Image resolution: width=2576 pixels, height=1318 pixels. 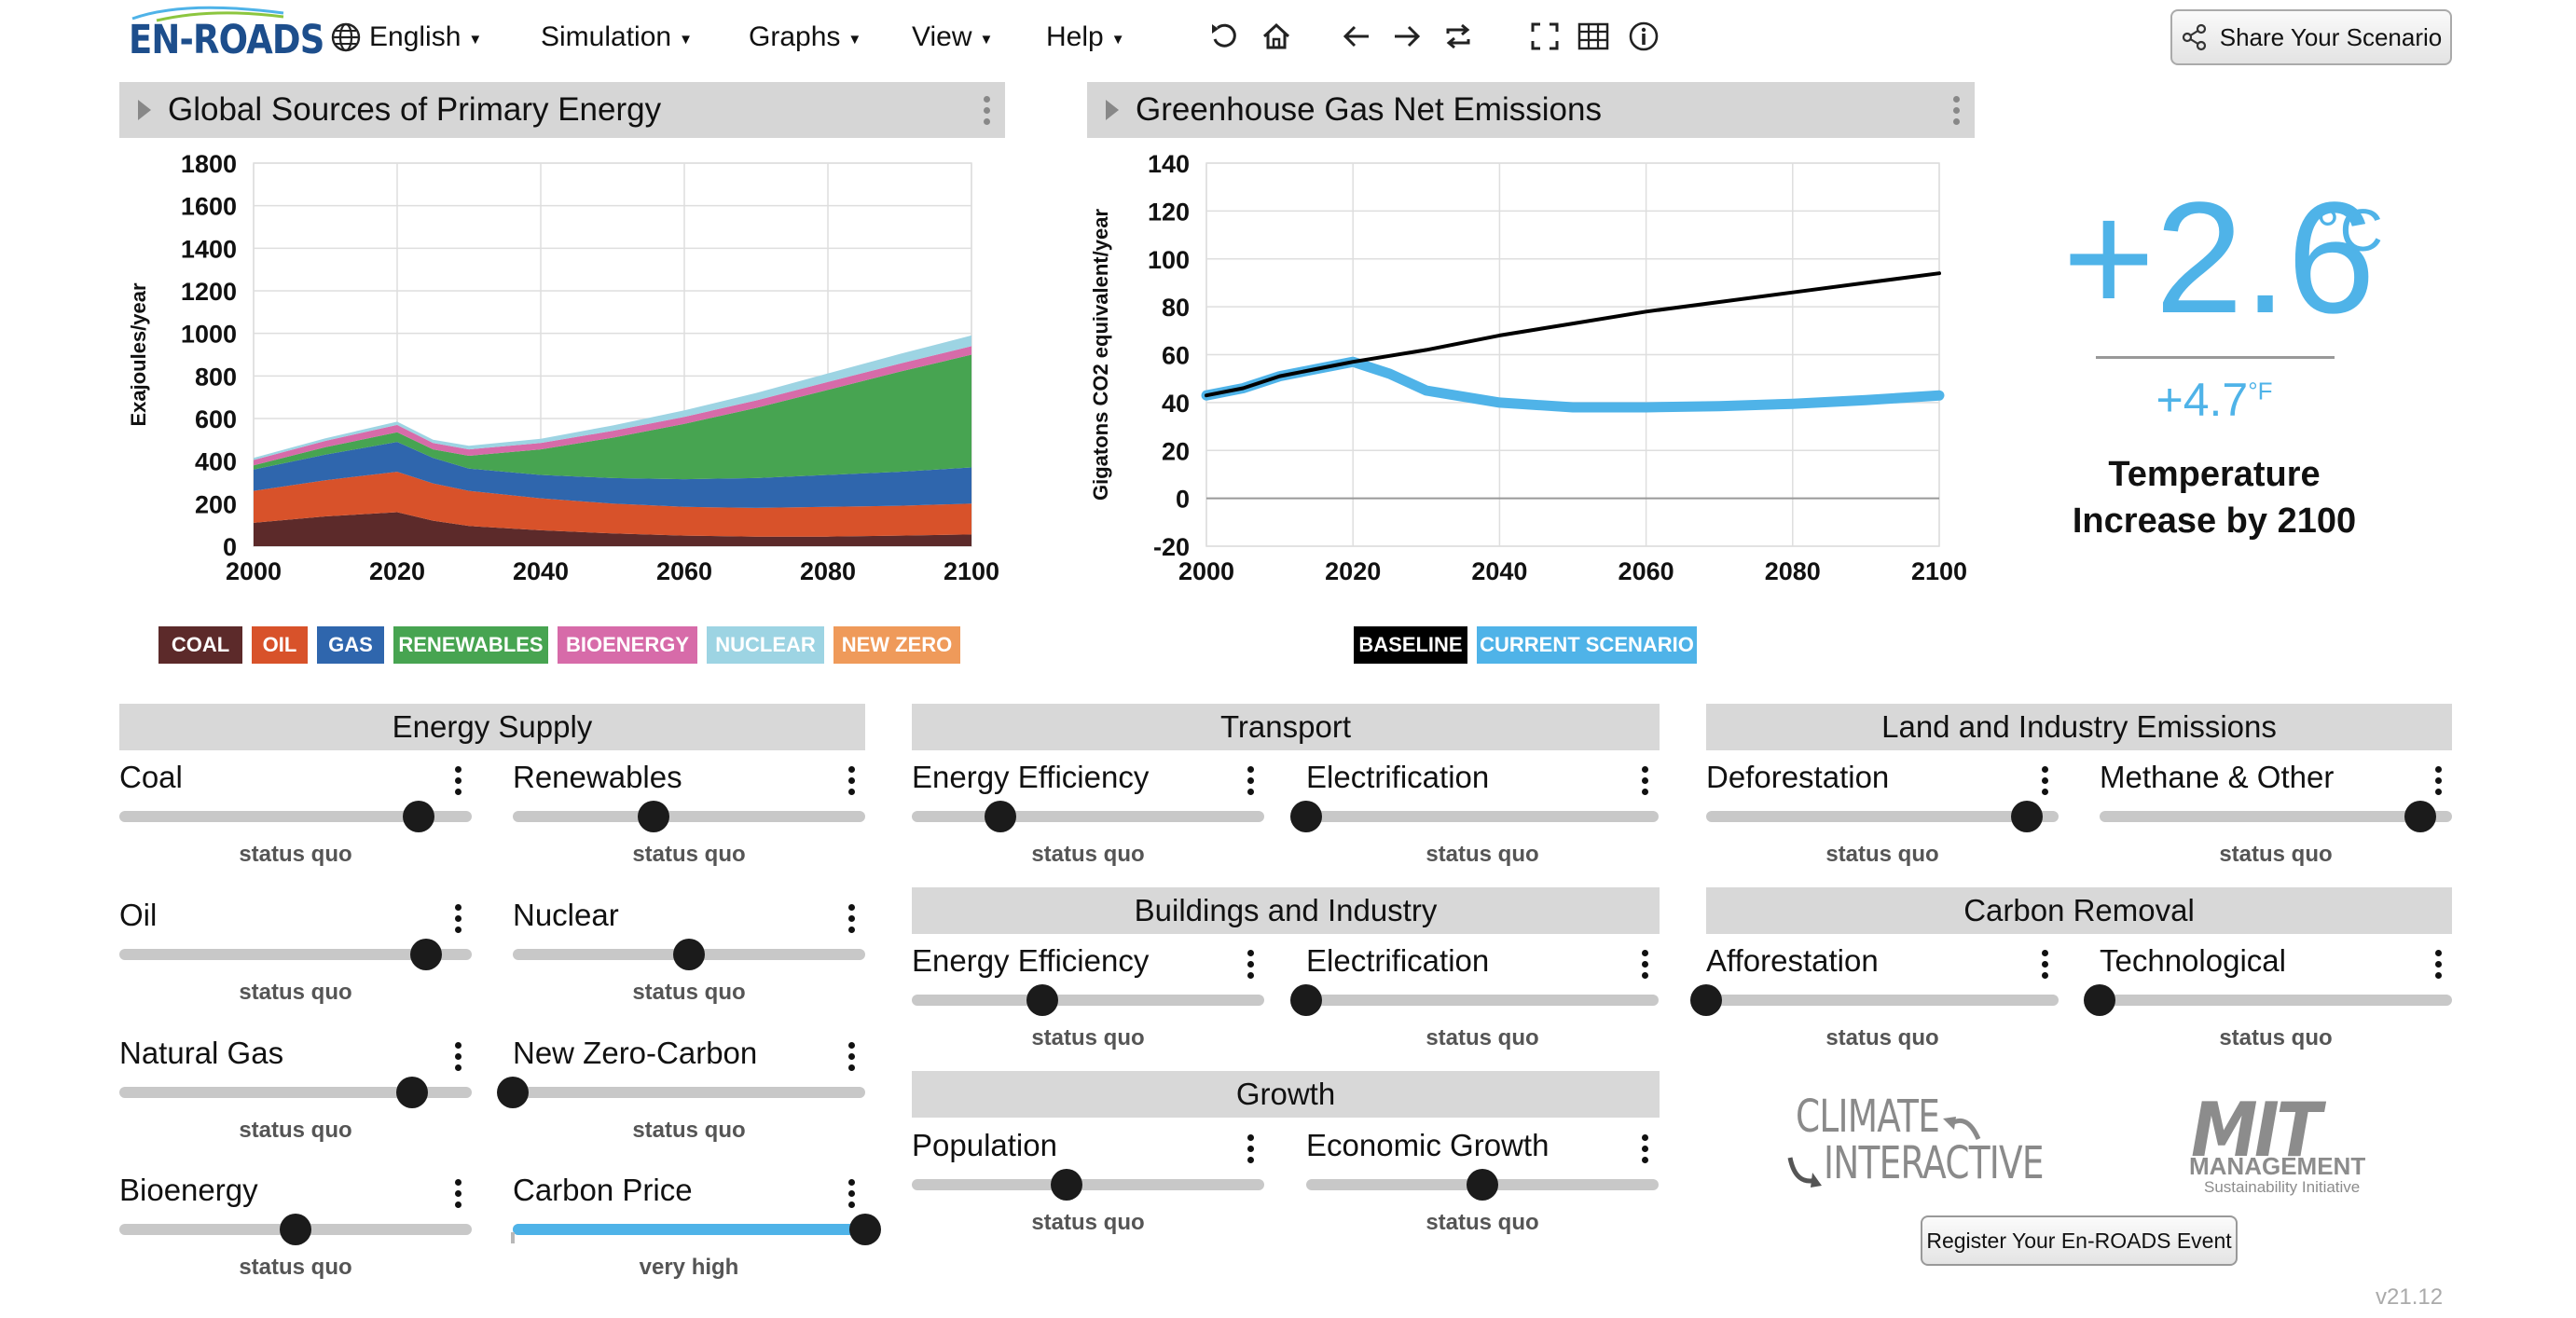 What do you see at coordinates (952, 37) in the screenshot?
I see `view-menu: View ▼` at bounding box center [952, 37].